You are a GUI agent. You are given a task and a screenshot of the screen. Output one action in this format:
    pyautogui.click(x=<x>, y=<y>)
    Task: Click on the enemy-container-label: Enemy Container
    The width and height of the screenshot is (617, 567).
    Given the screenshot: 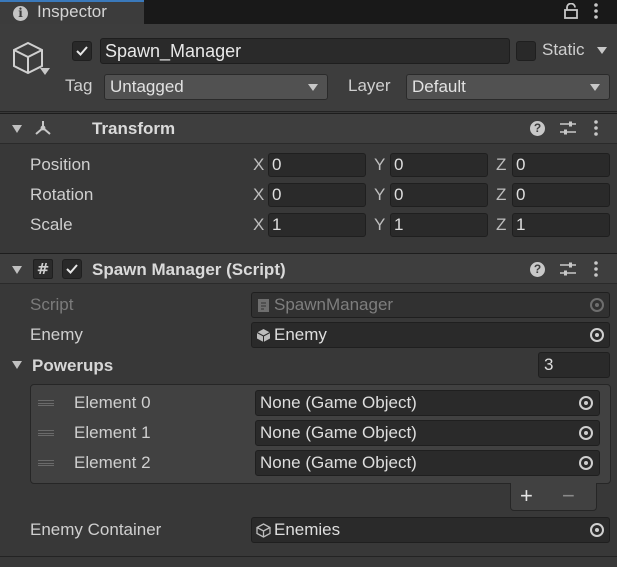 What is the action you would take?
    pyautogui.click(x=96, y=529)
    